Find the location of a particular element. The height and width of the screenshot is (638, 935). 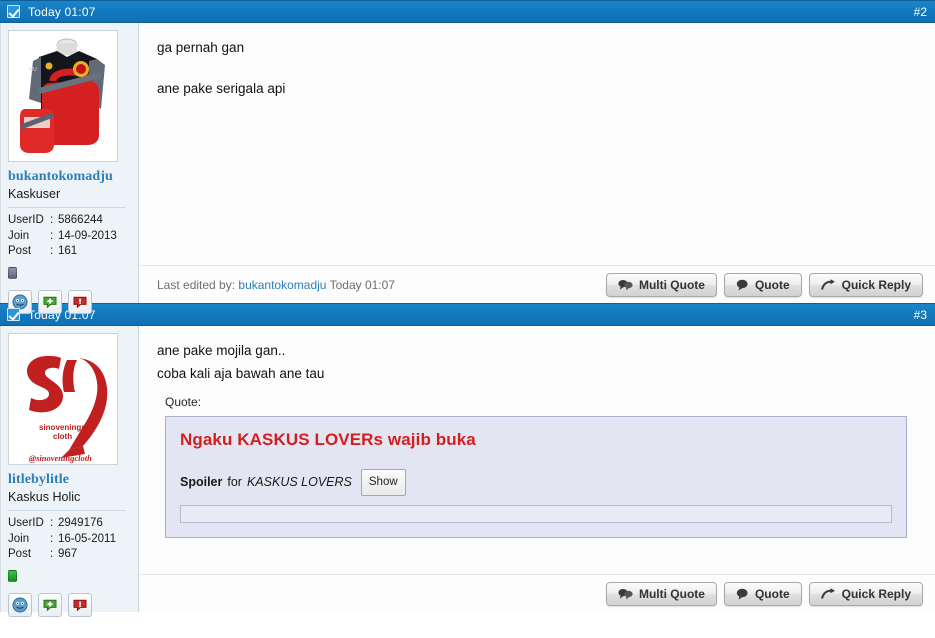

post-number: #3 is located at coordinates (920, 315).